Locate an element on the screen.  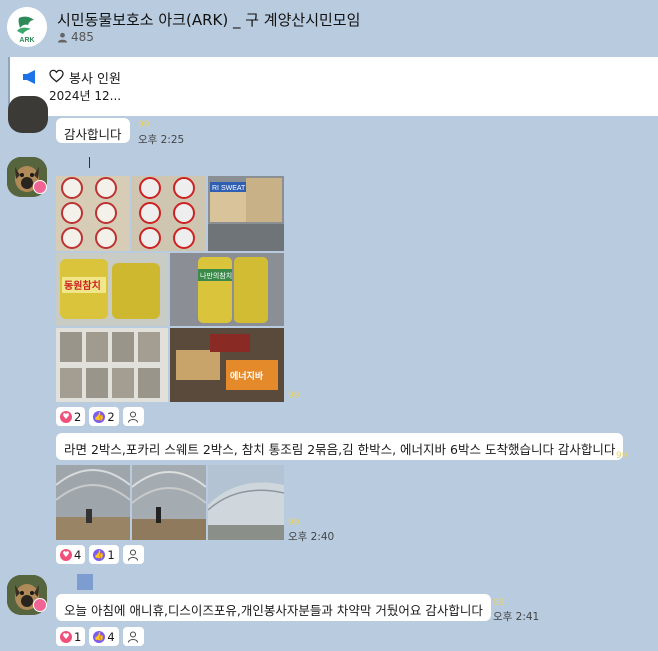
reaction-bar: ♥ 4 👍 1 is located at coordinates (100, 554).